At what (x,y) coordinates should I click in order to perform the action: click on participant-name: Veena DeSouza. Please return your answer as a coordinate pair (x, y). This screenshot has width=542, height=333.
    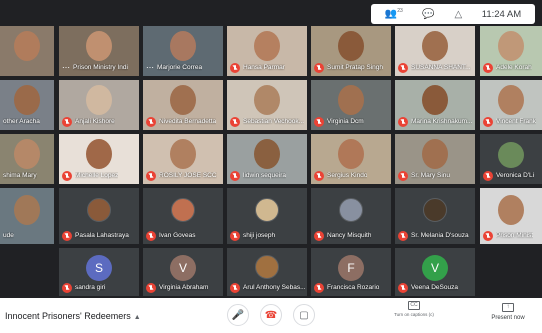
    Looking at the image, I should click on (434, 287).